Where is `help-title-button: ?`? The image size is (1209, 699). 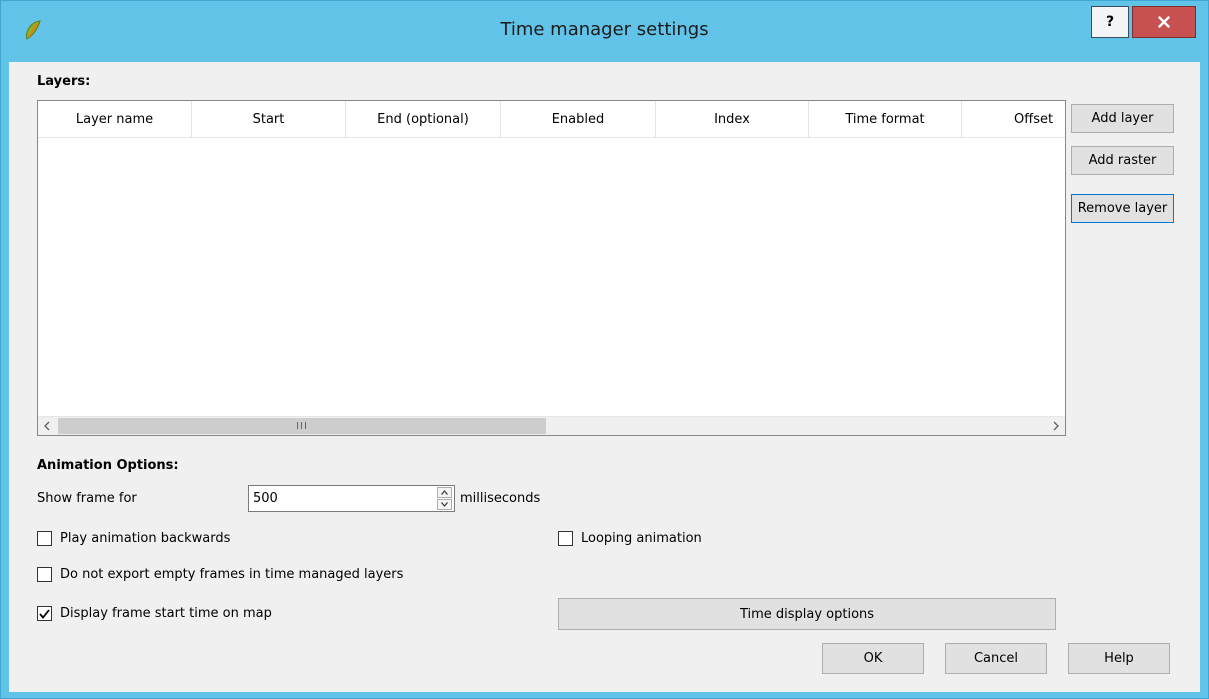
help-title-button: ? is located at coordinates (1110, 22).